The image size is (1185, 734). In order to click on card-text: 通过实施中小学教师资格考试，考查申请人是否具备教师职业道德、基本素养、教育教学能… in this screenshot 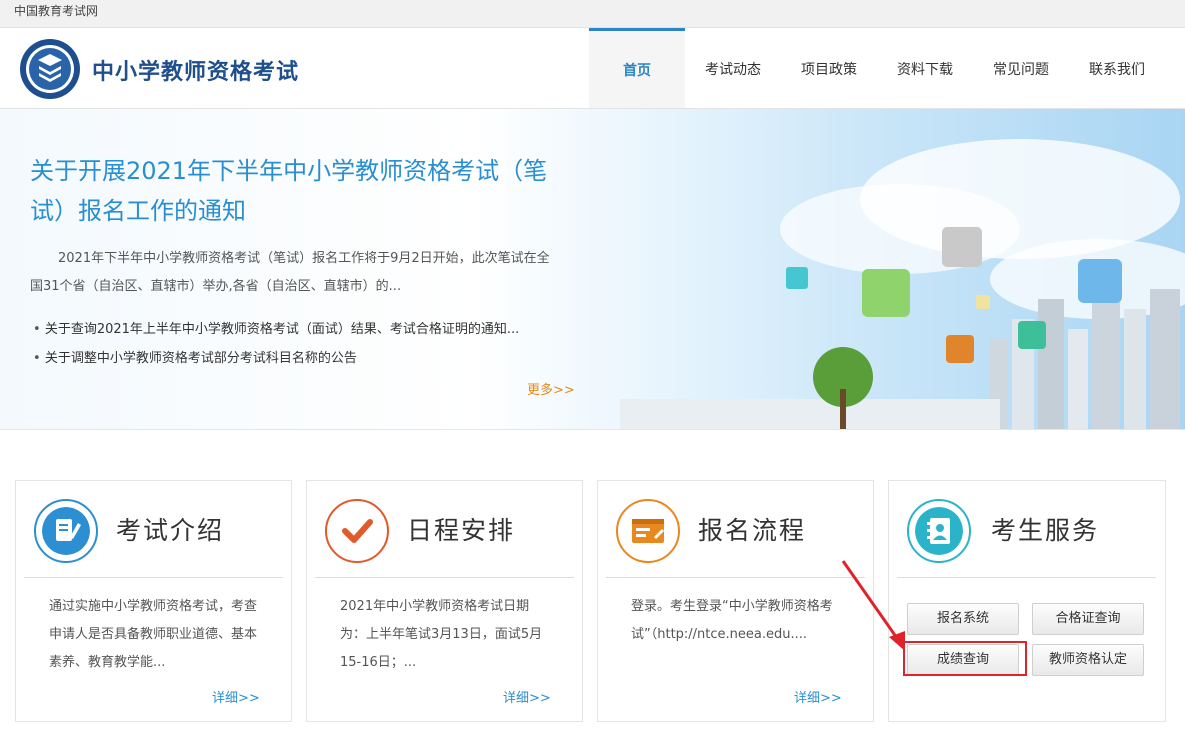, I will do `click(153, 634)`.